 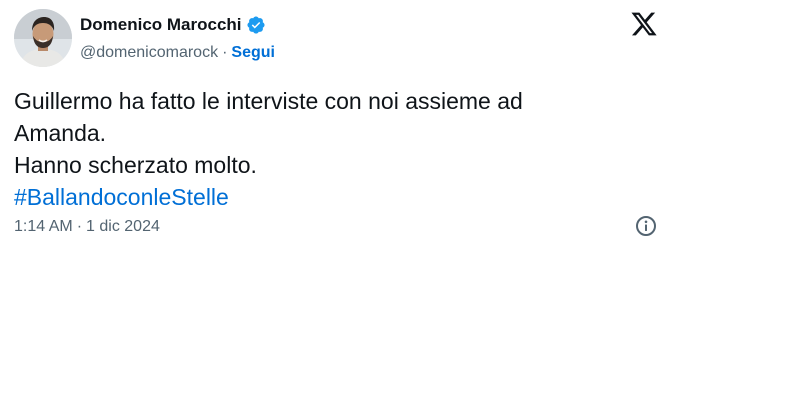 What do you see at coordinates (161, 25) in the screenshot?
I see `author-display-name: Domenico Marocchi` at bounding box center [161, 25].